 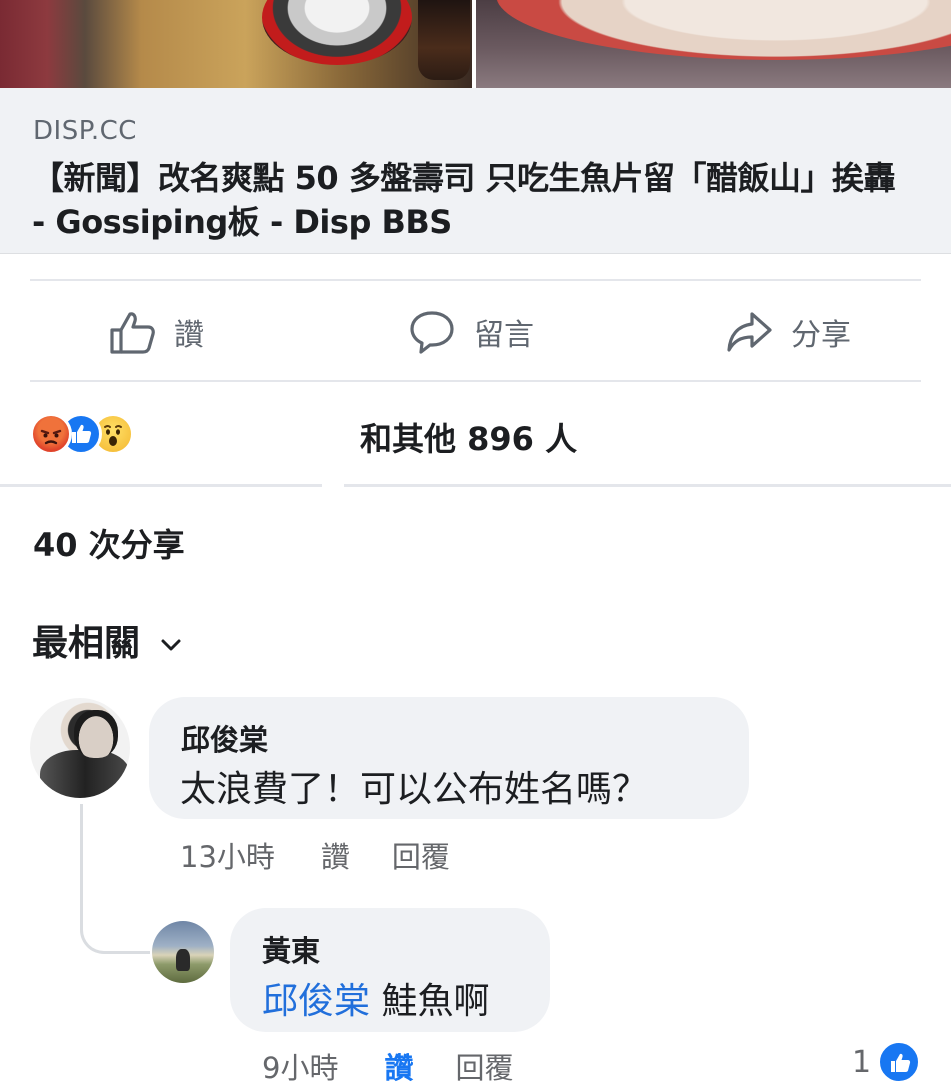 I want to click on share-arrow-icon, so click(x=749, y=332).